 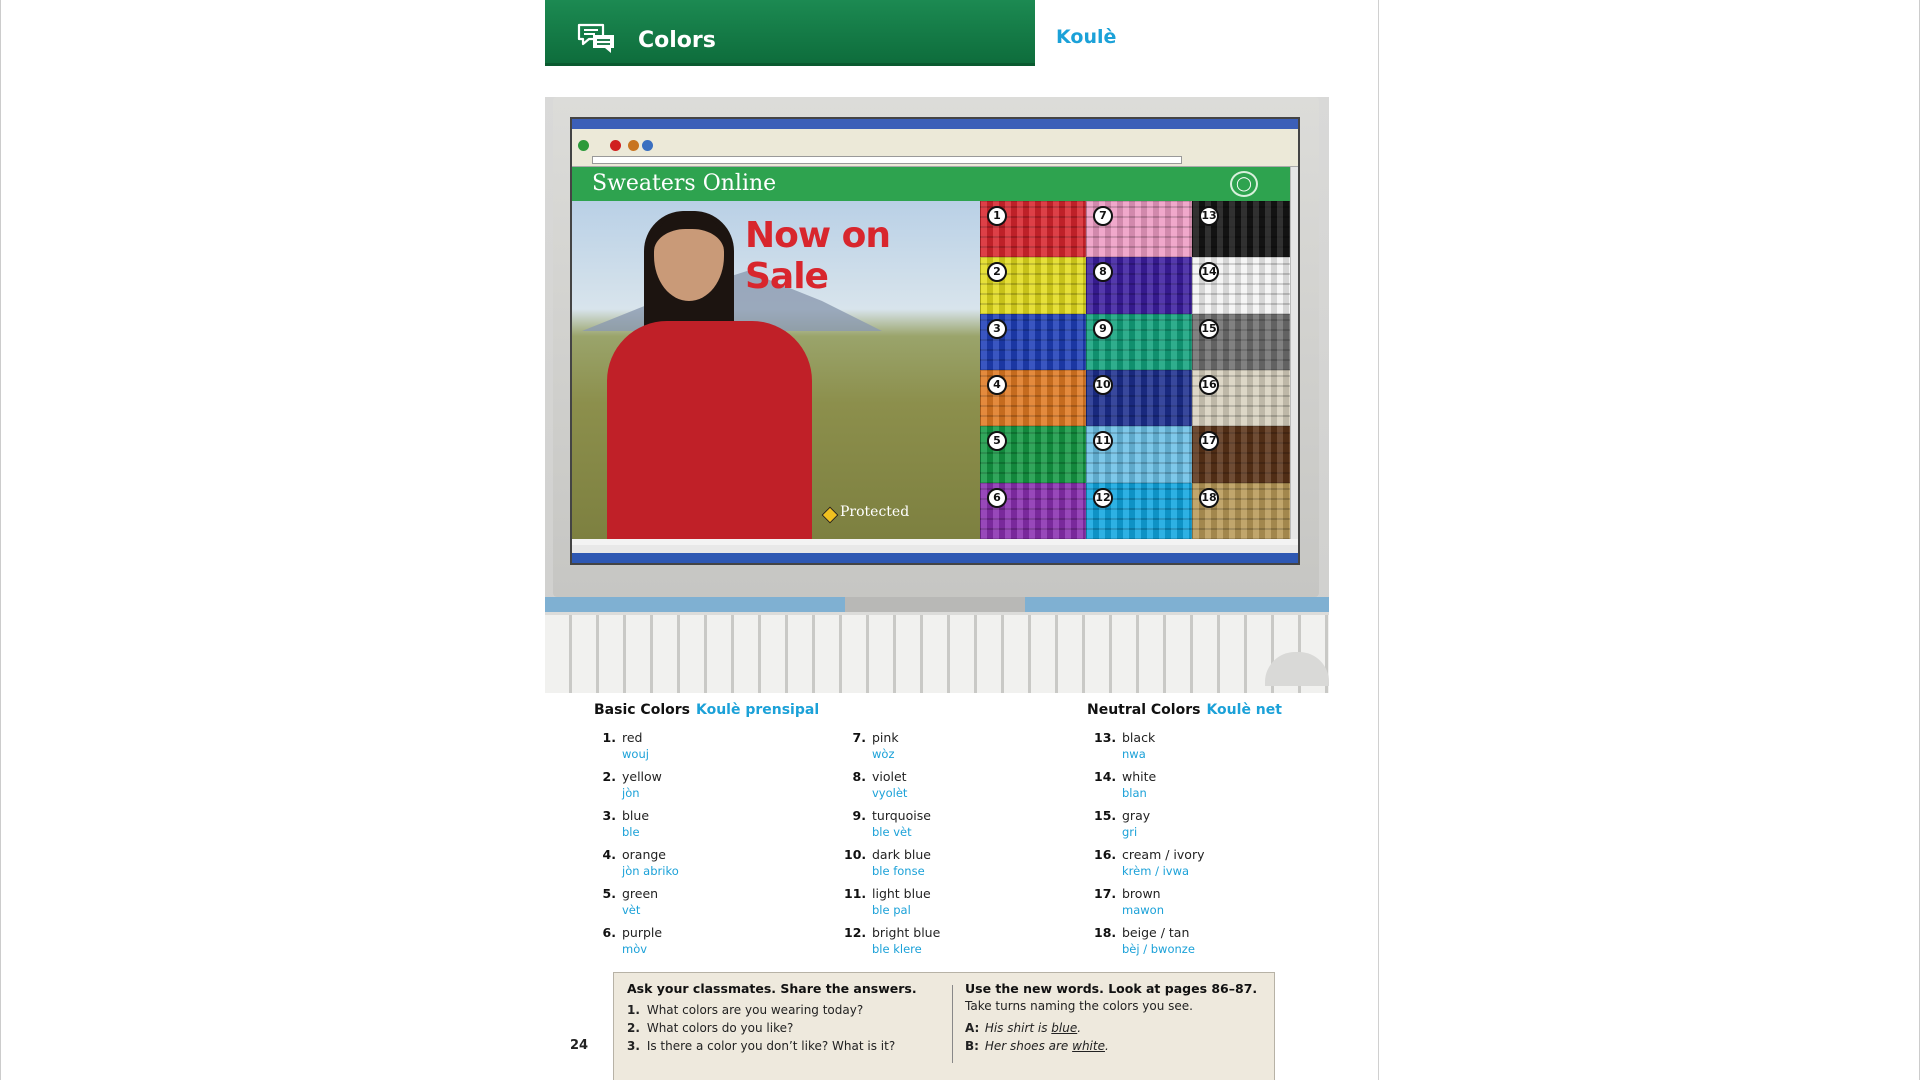 What do you see at coordinates (1144, 710) in the screenshot?
I see `neutral-colors-title: Neutral Colors` at bounding box center [1144, 710].